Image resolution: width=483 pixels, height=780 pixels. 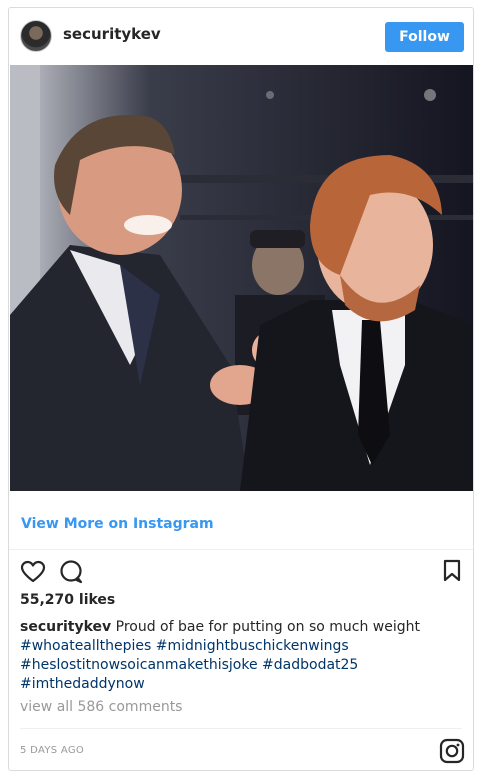 I want to click on username-link: securitykev, so click(x=112, y=34).